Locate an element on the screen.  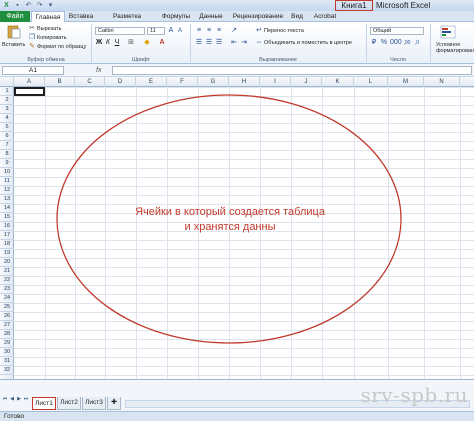
copy-button: Копировать is located at coordinates (52, 38).